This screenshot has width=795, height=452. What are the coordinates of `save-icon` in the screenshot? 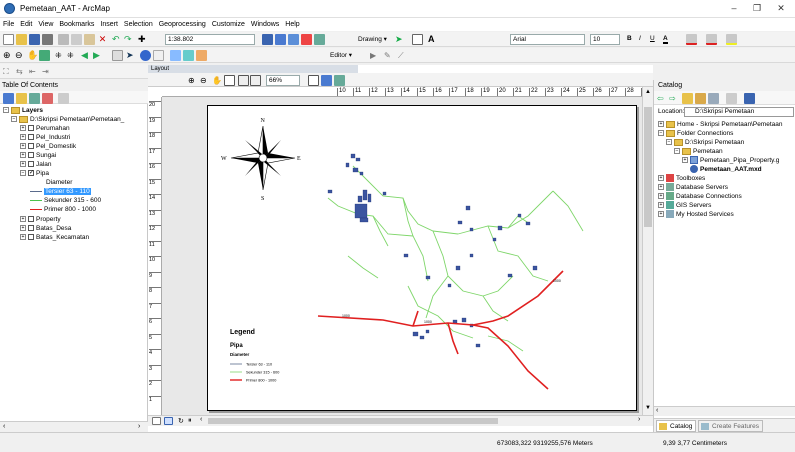 It's located at (34, 39).